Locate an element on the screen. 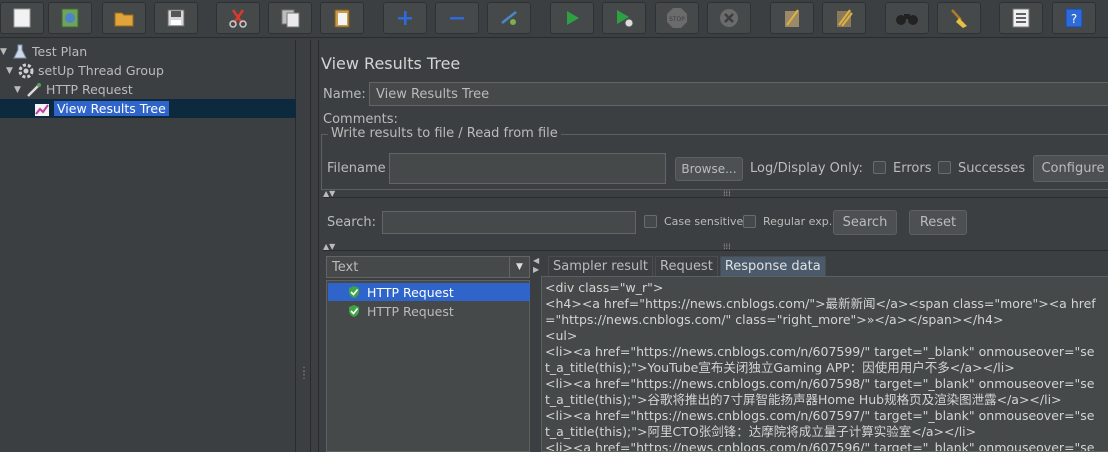 This screenshot has width=1108, height=452. cut-button is located at coordinates (238, 18).